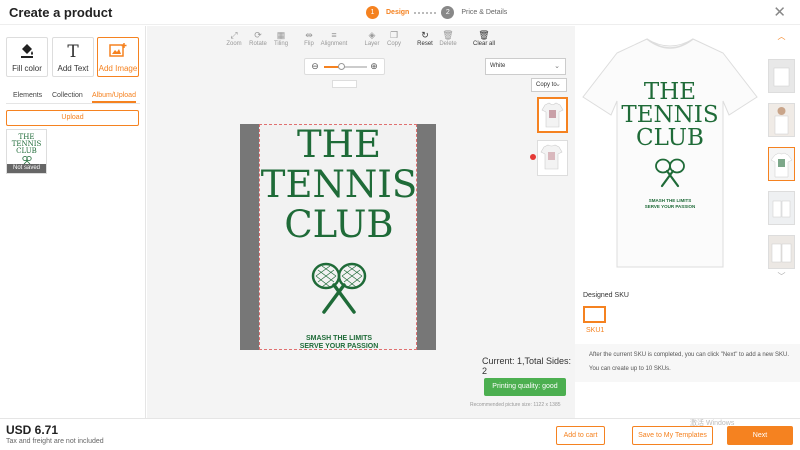 The height and width of the screenshot is (450, 800). I want to click on thumb-design-text: THE TENNIS CLUB, so click(26, 144).